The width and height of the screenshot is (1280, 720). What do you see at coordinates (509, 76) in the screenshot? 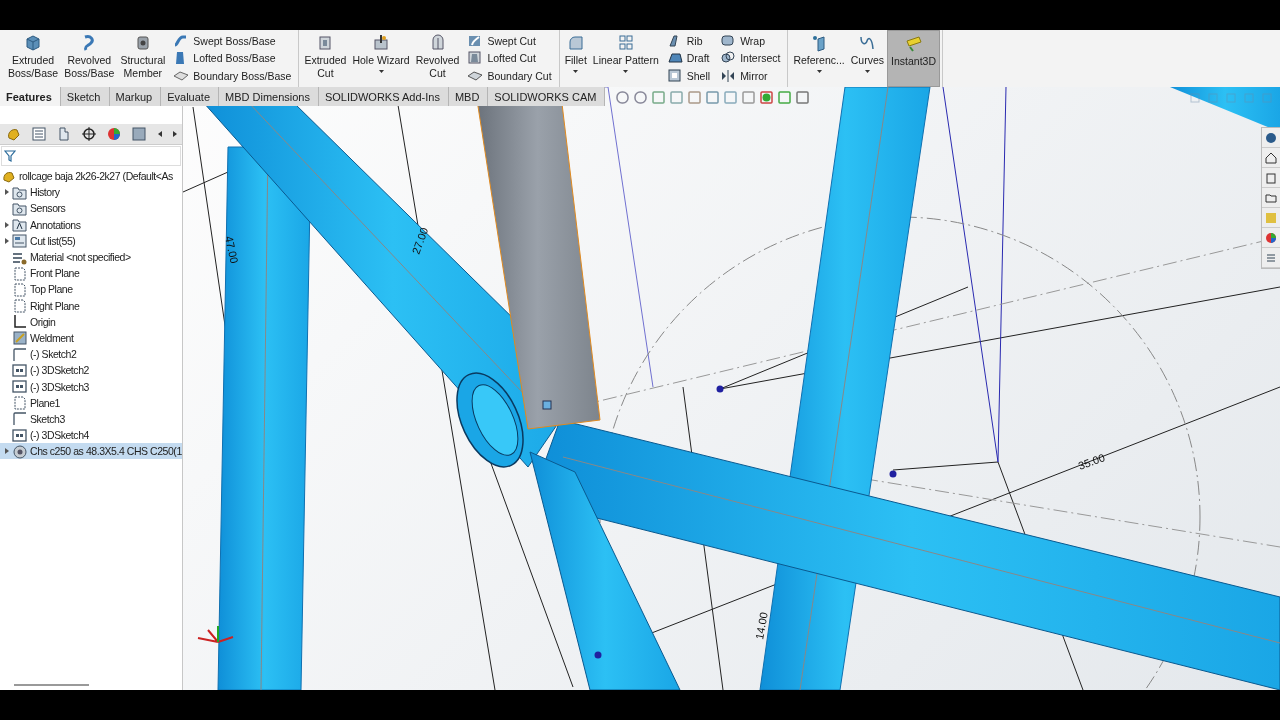
I see `toolbar-button: Boundary Cut` at bounding box center [509, 76].